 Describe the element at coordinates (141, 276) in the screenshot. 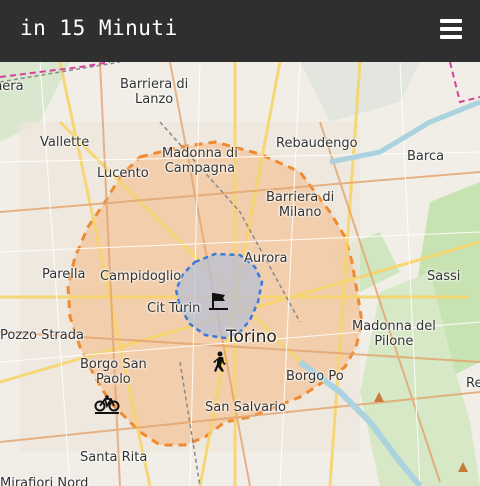

I see `place-label: Campidoglio` at that location.